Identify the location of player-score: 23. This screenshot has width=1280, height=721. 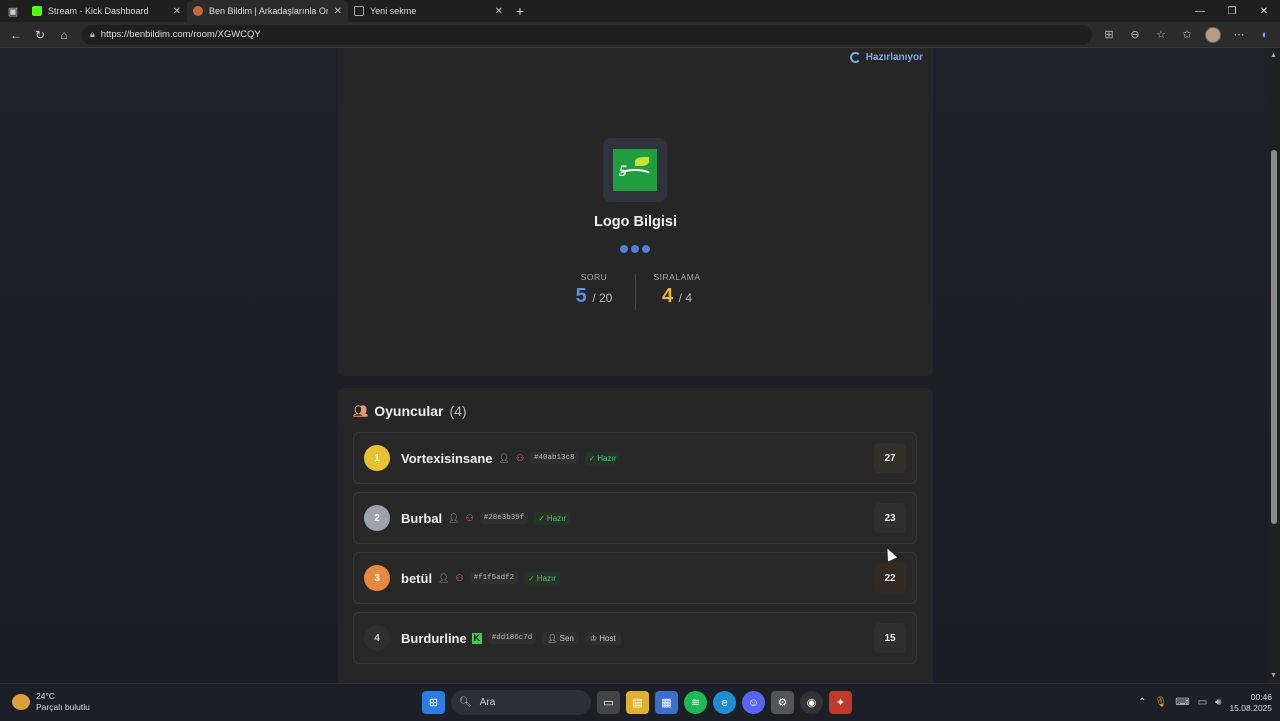
(890, 518).